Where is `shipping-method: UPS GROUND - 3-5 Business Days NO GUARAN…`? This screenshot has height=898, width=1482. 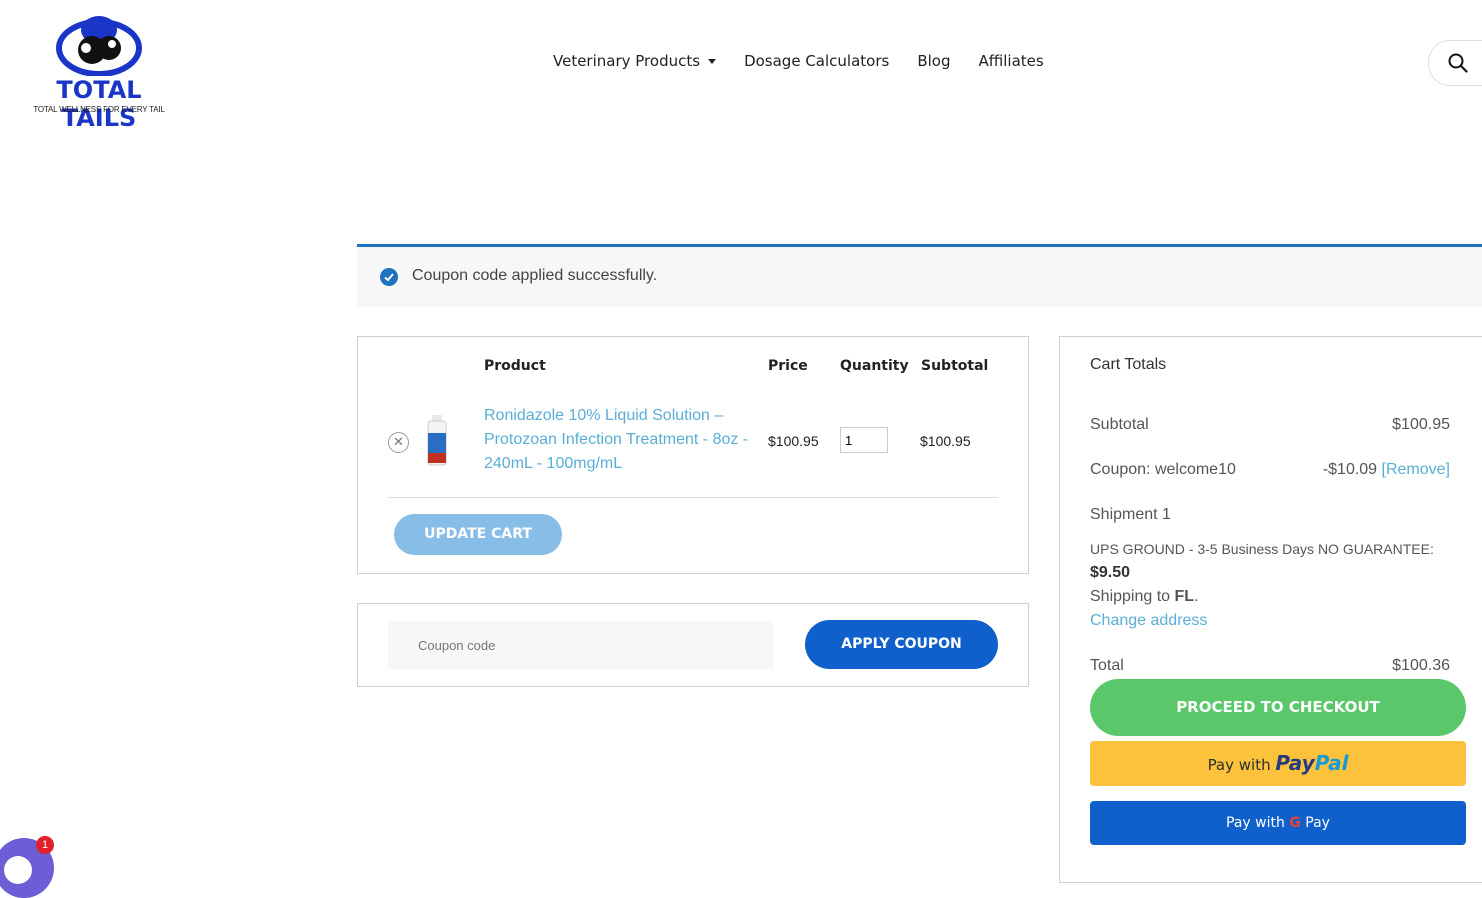 shipping-method: UPS GROUND - 3-5 Business Days NO GUARAN… is located at coordinates (1262, 549).